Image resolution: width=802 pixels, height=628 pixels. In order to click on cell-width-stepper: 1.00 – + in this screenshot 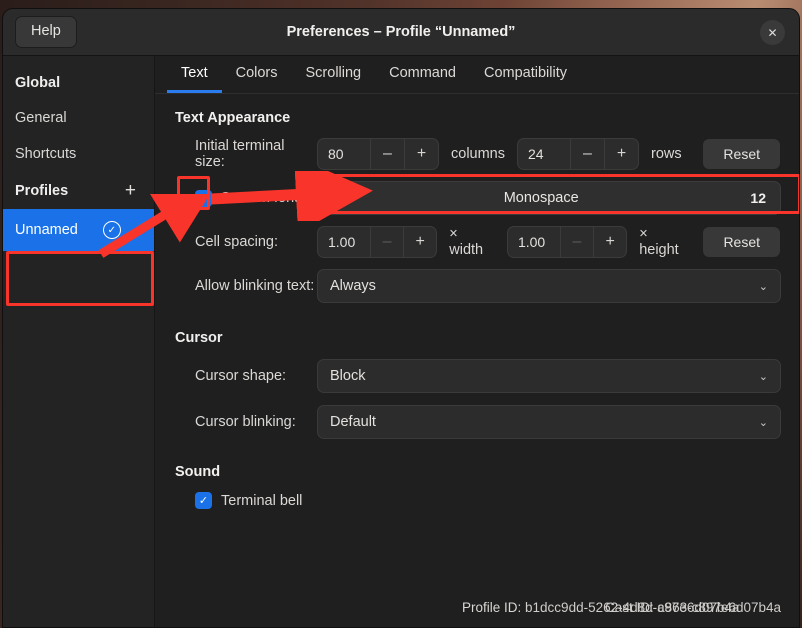, I will do `click(377, 242)`.